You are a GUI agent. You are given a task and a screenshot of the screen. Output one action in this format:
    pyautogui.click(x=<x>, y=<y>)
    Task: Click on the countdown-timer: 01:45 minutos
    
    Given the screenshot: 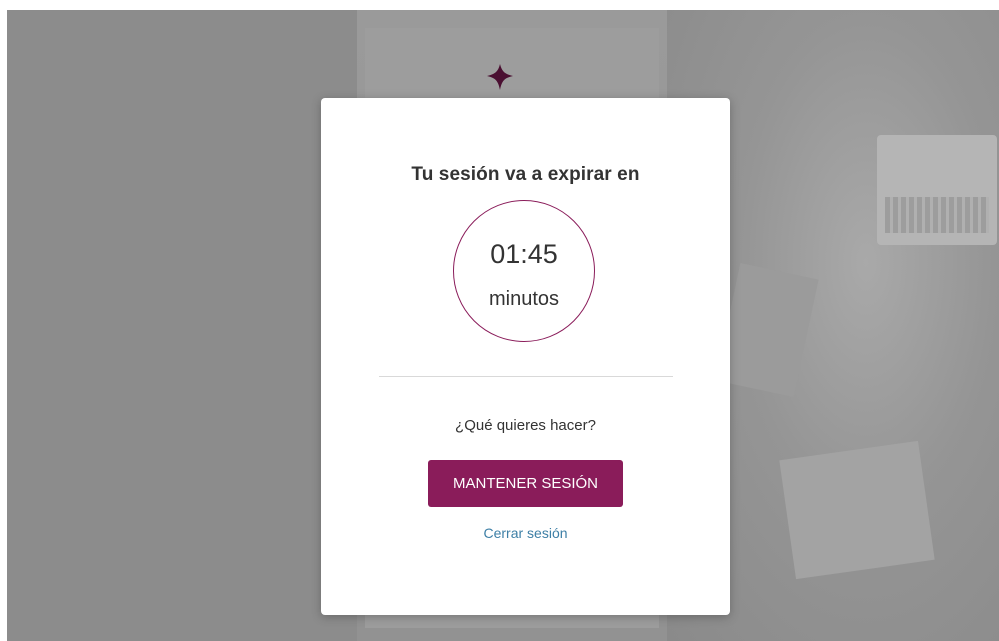 What is the action you would take?
    pyautogui.click(x=524, y=271)
    